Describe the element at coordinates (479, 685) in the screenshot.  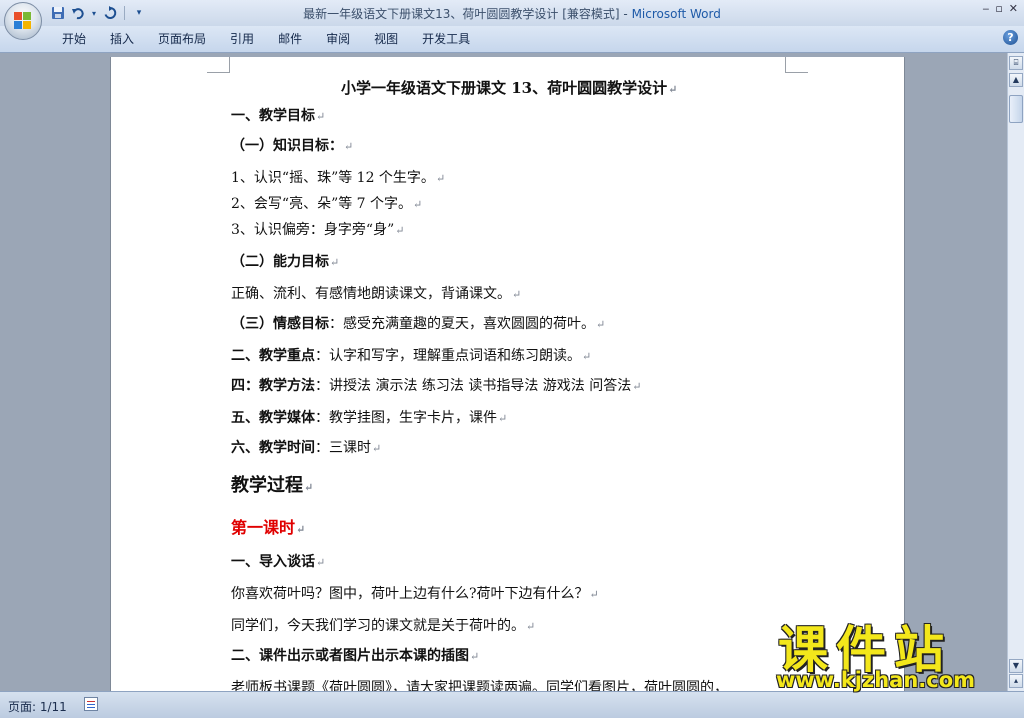
I see `last-line: 老师板书课题《荷叶圆圆》，请大家把课题读两遍。同学们看图片，荷叶圆圆的，` at that location.